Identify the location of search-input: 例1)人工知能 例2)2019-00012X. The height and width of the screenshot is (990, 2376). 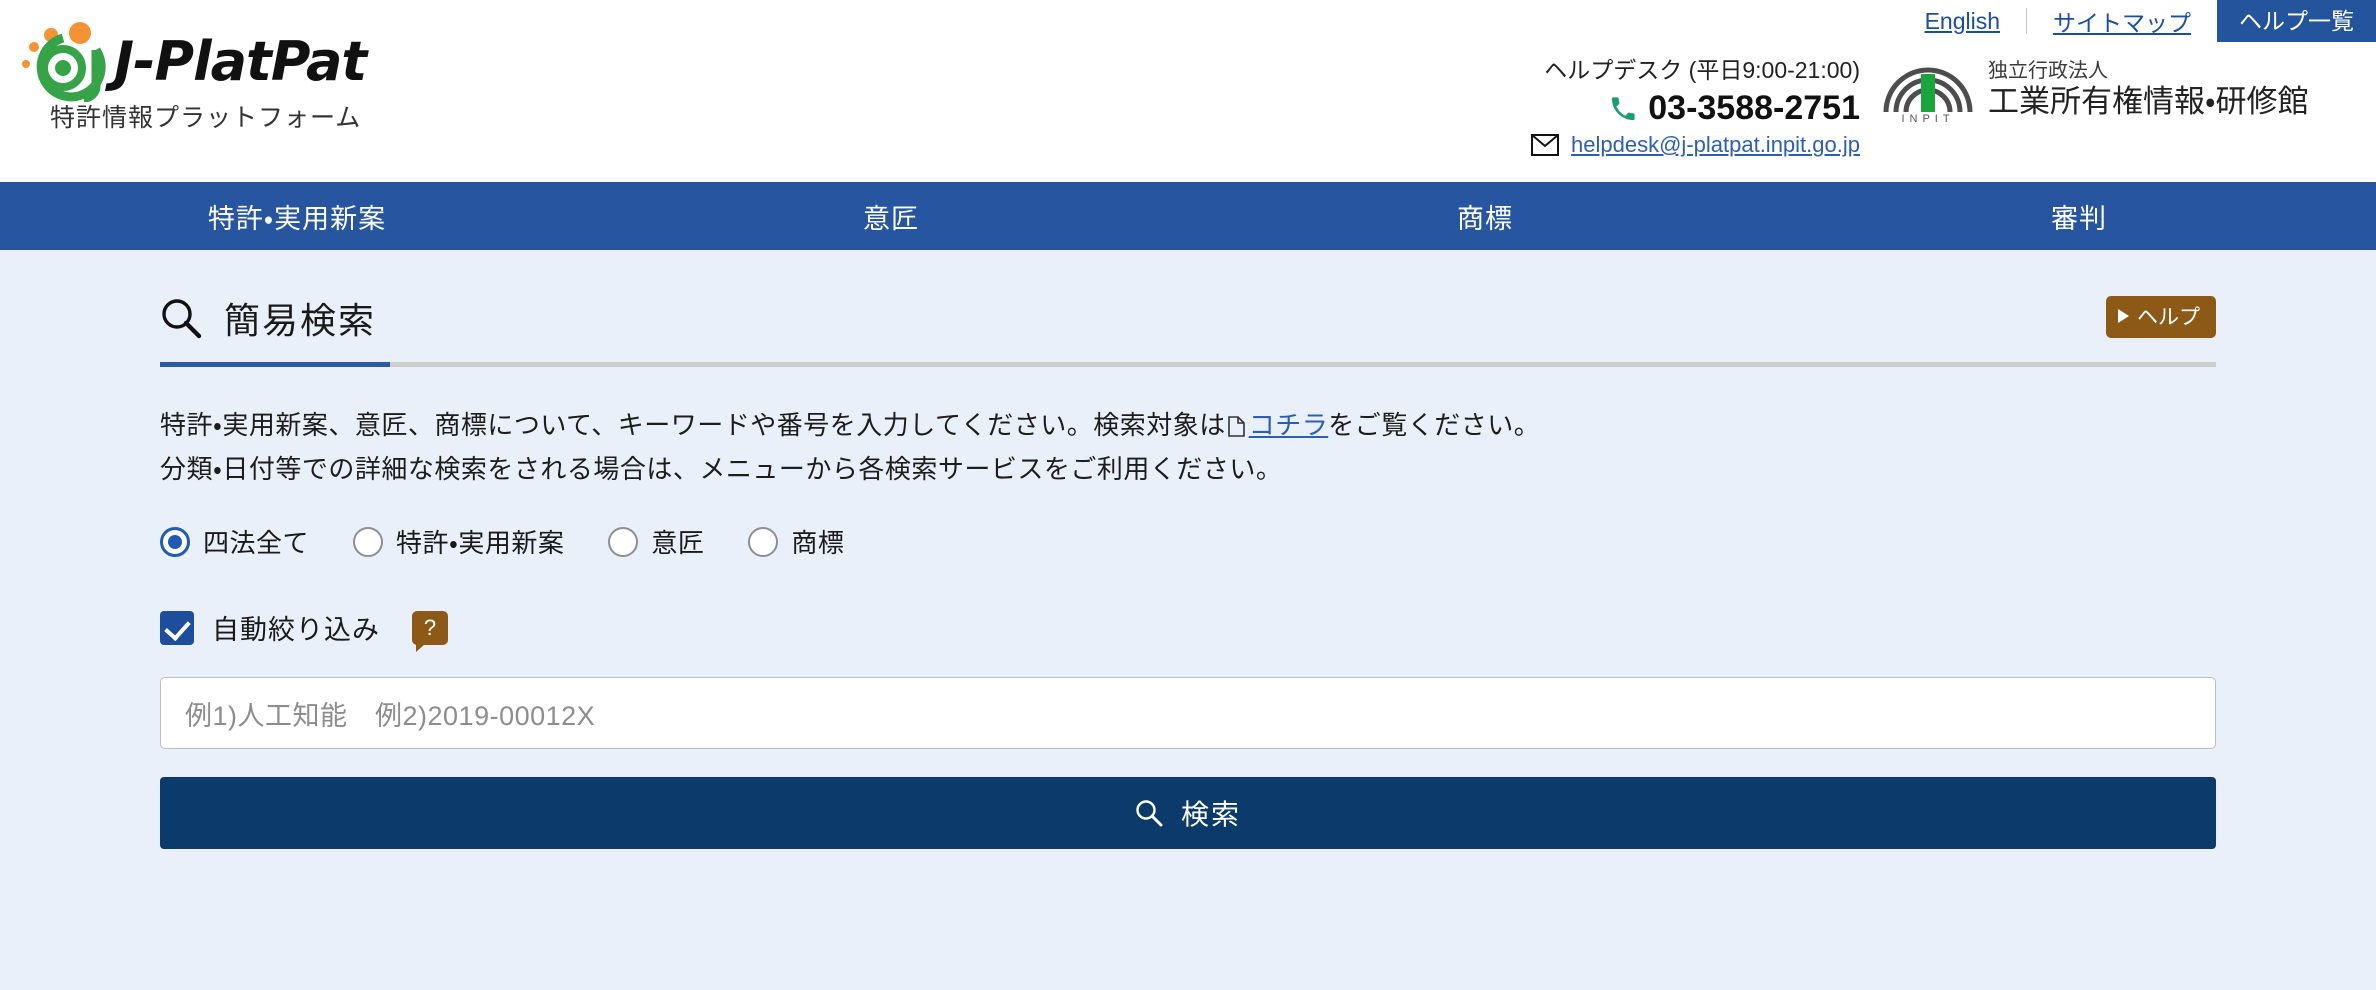
(1188, 713).